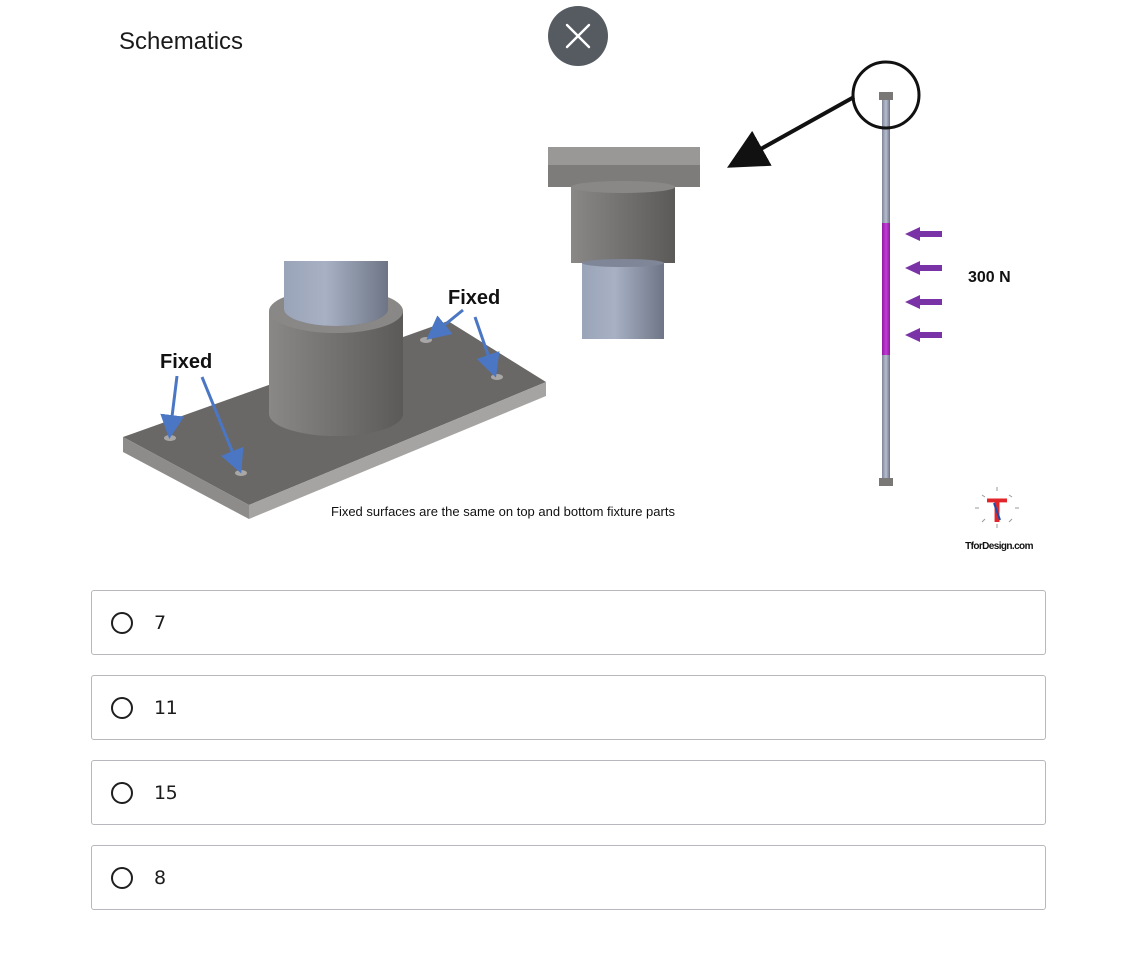 The height and width of the screenshot is (959, 1126). I want to click on loaded-rod, so click(886, 273).